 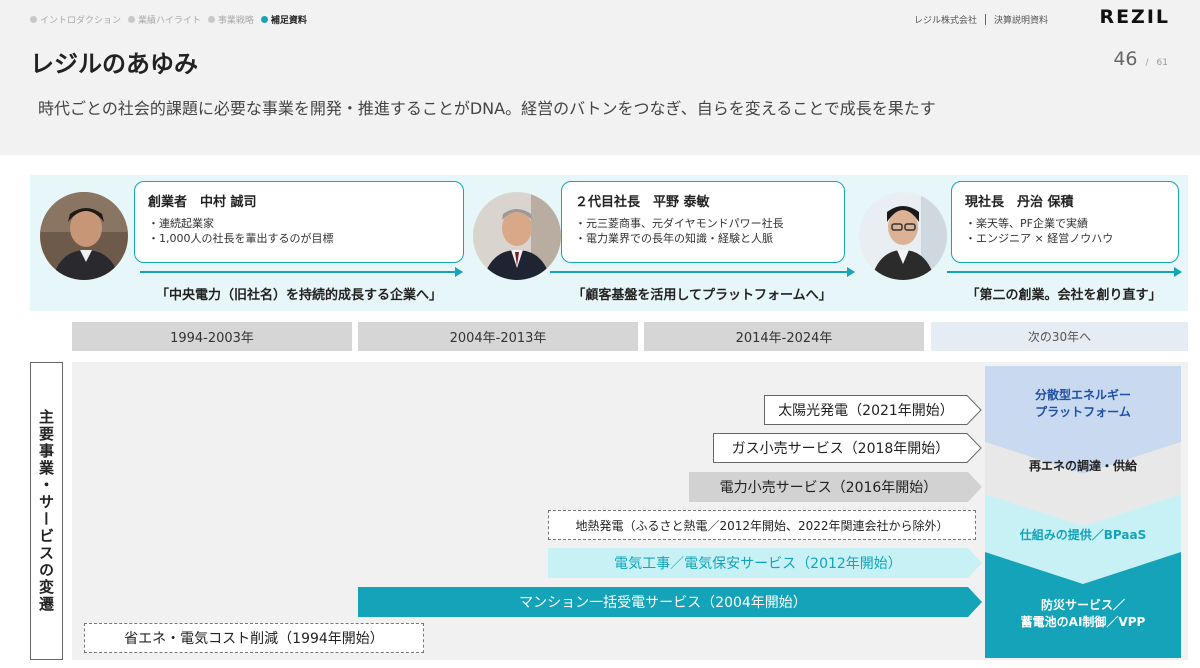 I want to click on rezil-logo: REZIL, so click(x=1134, y=17).